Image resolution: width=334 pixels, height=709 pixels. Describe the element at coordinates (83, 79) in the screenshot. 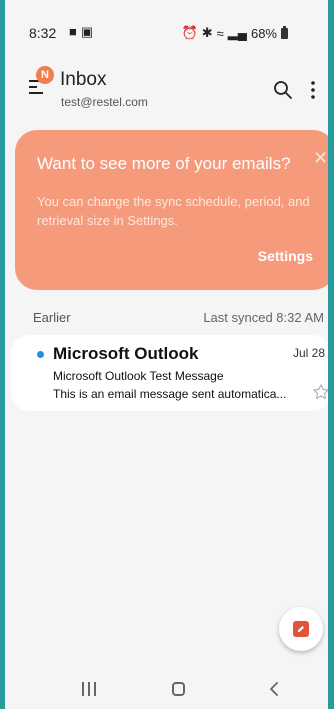

I see `folder-title: Inbox` at that location.